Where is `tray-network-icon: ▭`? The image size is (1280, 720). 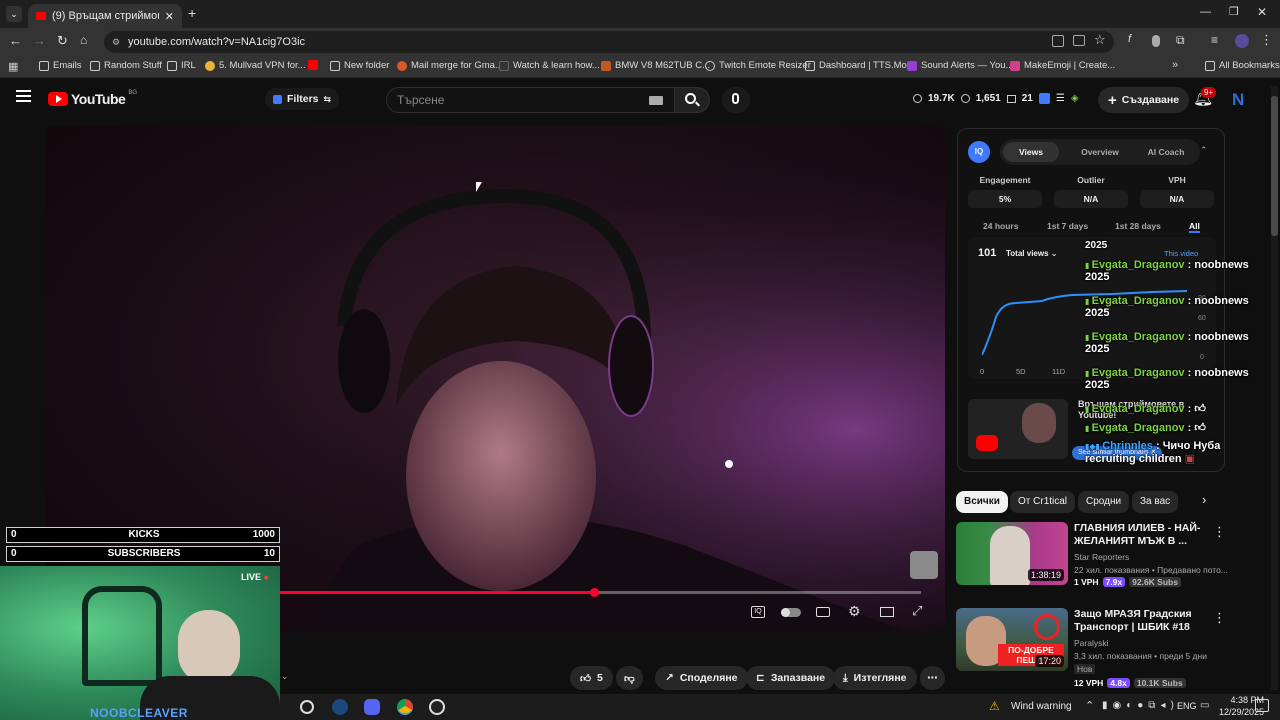
tray-network-icon: ▭ is located at coordinates (1204, 705).